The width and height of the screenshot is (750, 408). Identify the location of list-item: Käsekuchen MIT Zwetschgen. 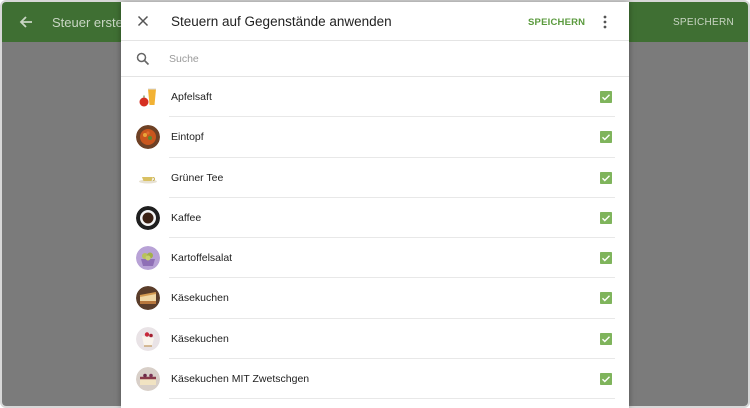
(375, 379).